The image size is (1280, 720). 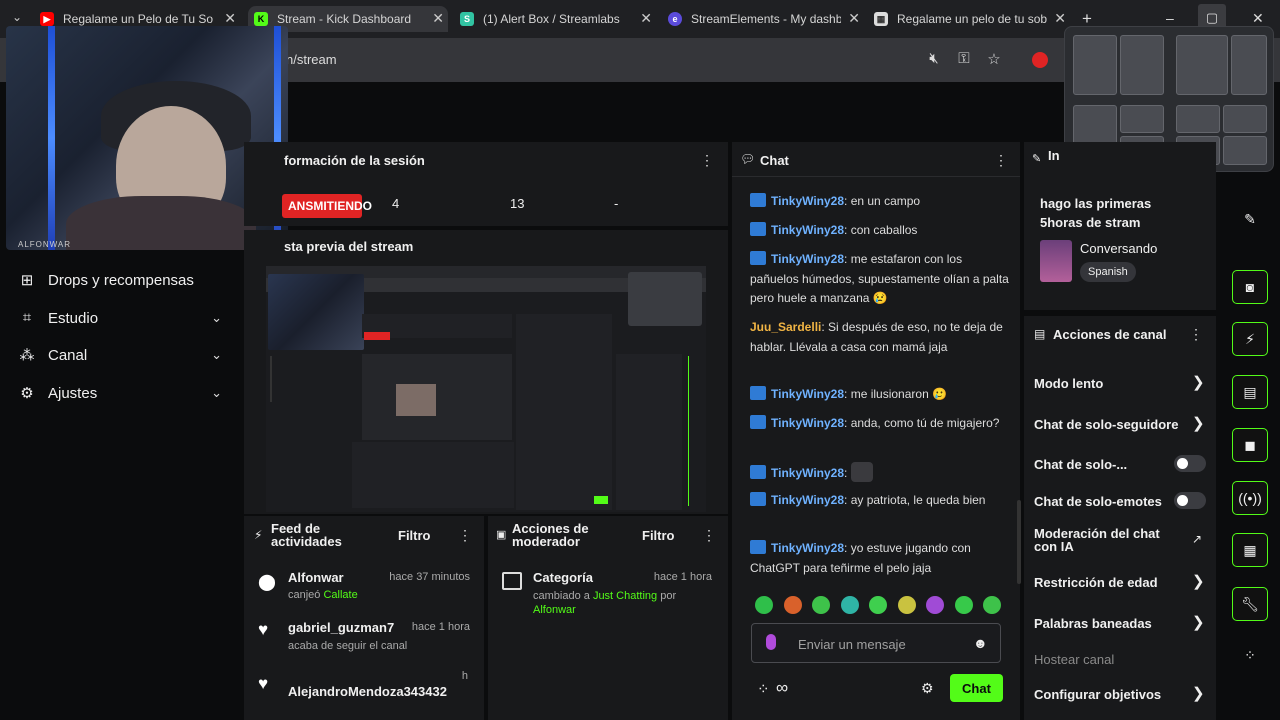 I want to click on bookmark-star-icon: ☆, so click(x=994, y=60).